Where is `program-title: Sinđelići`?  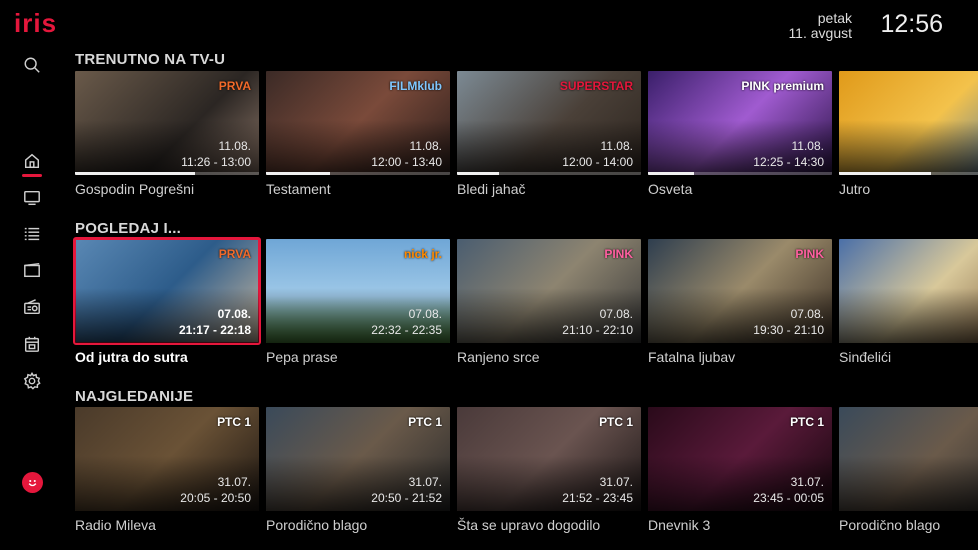 program-title: Sinđelići is located at coordinates (865, 357).